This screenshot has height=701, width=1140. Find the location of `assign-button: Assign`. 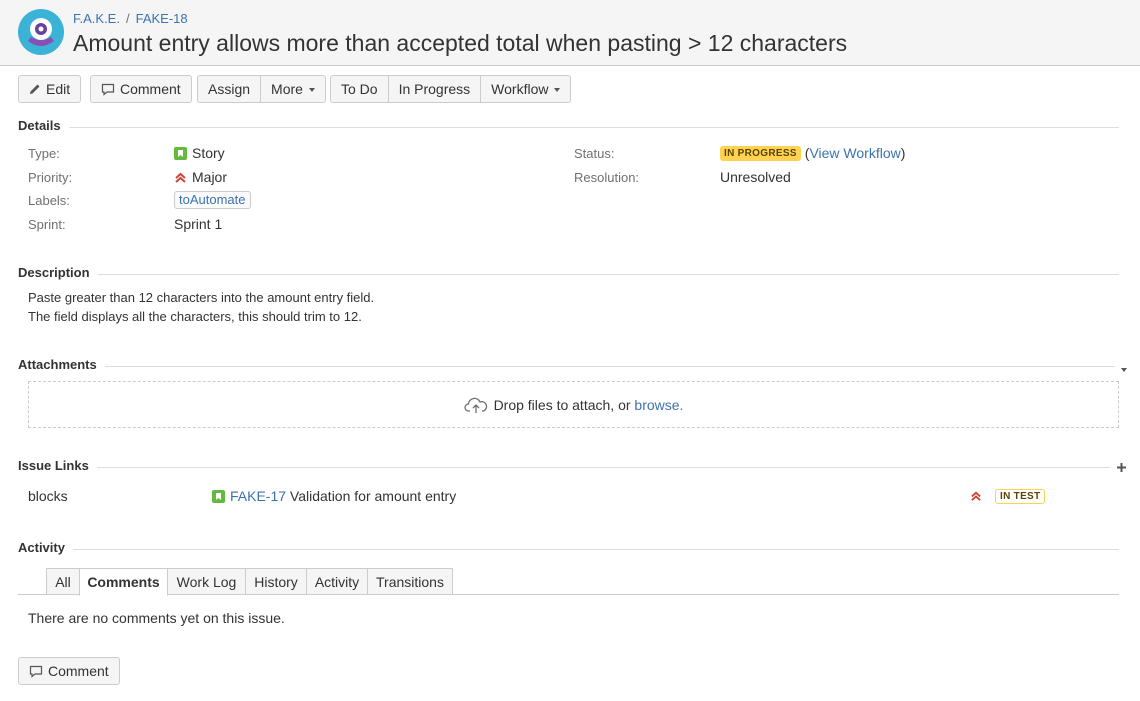

assign-button: Assign is located at coordinates (229, 89).